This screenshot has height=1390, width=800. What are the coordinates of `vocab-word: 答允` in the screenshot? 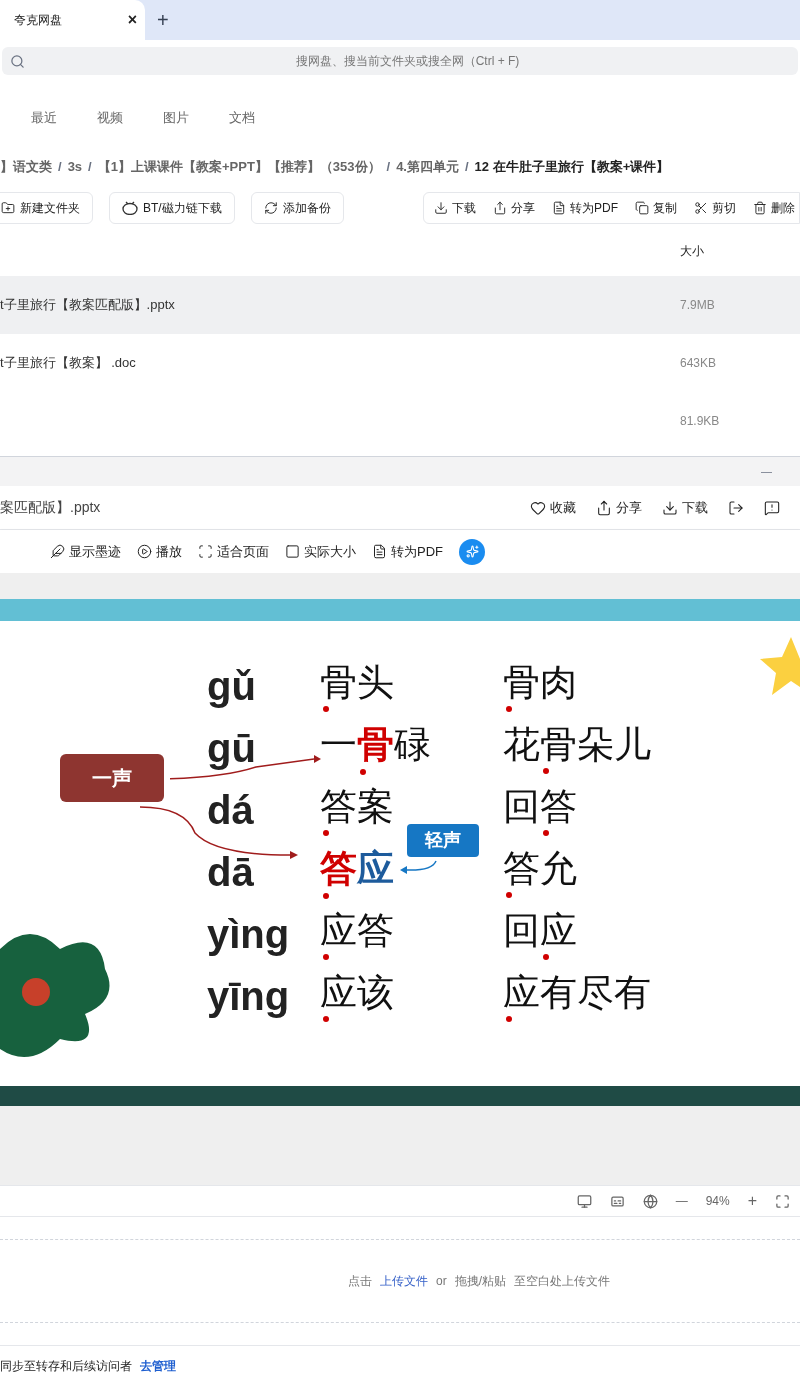 It's located at (540, 868).